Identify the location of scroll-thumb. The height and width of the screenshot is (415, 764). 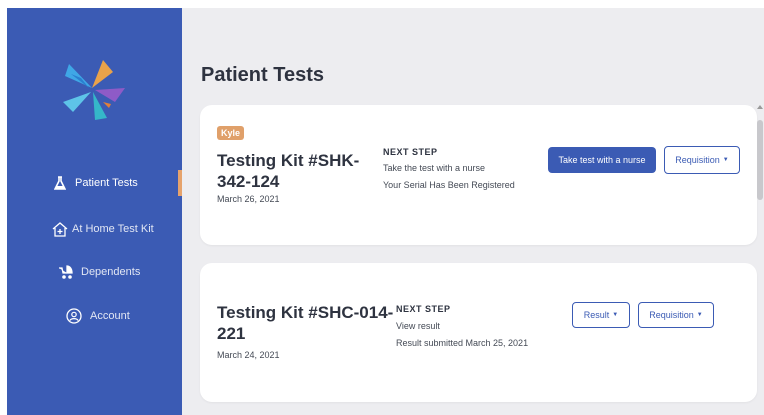
(760, 160).